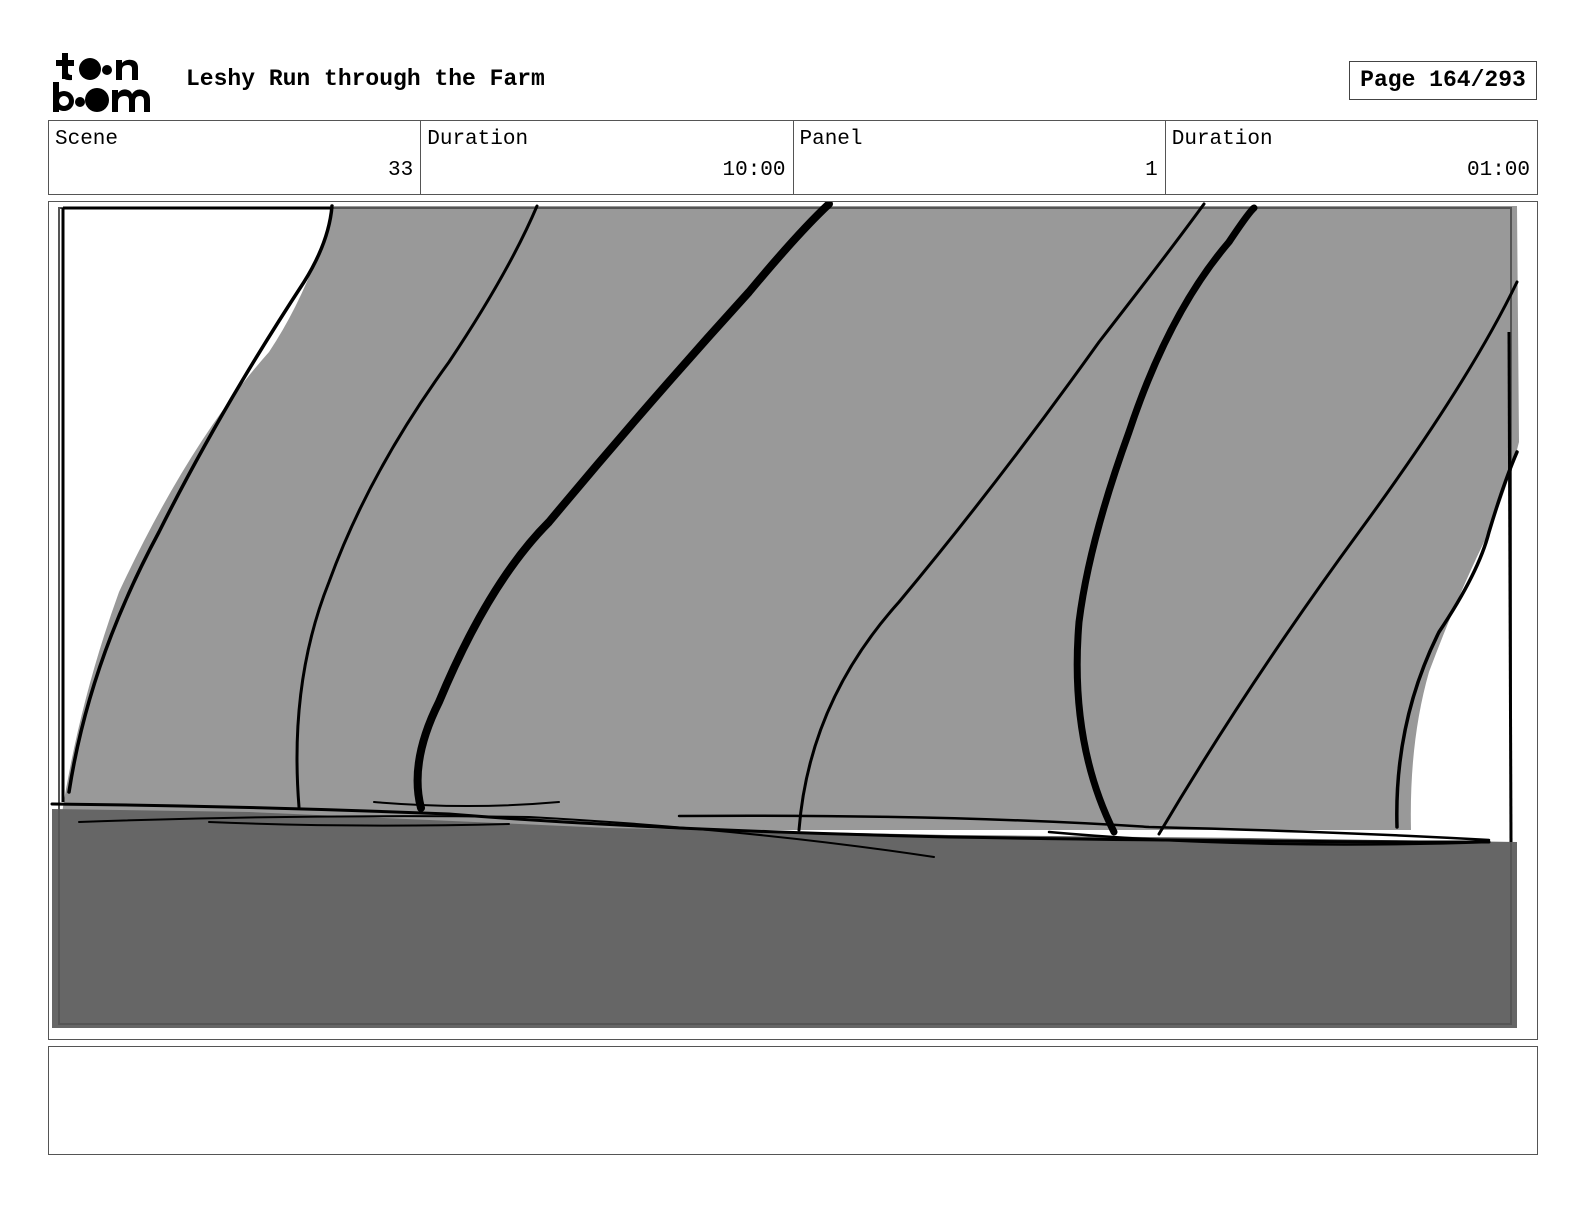 The height and width of the screenshot is (1224, 1584). Describe the element at coordinates (980, 157) in the screenshot. I see `panel-cell: Panel 1` at that location.